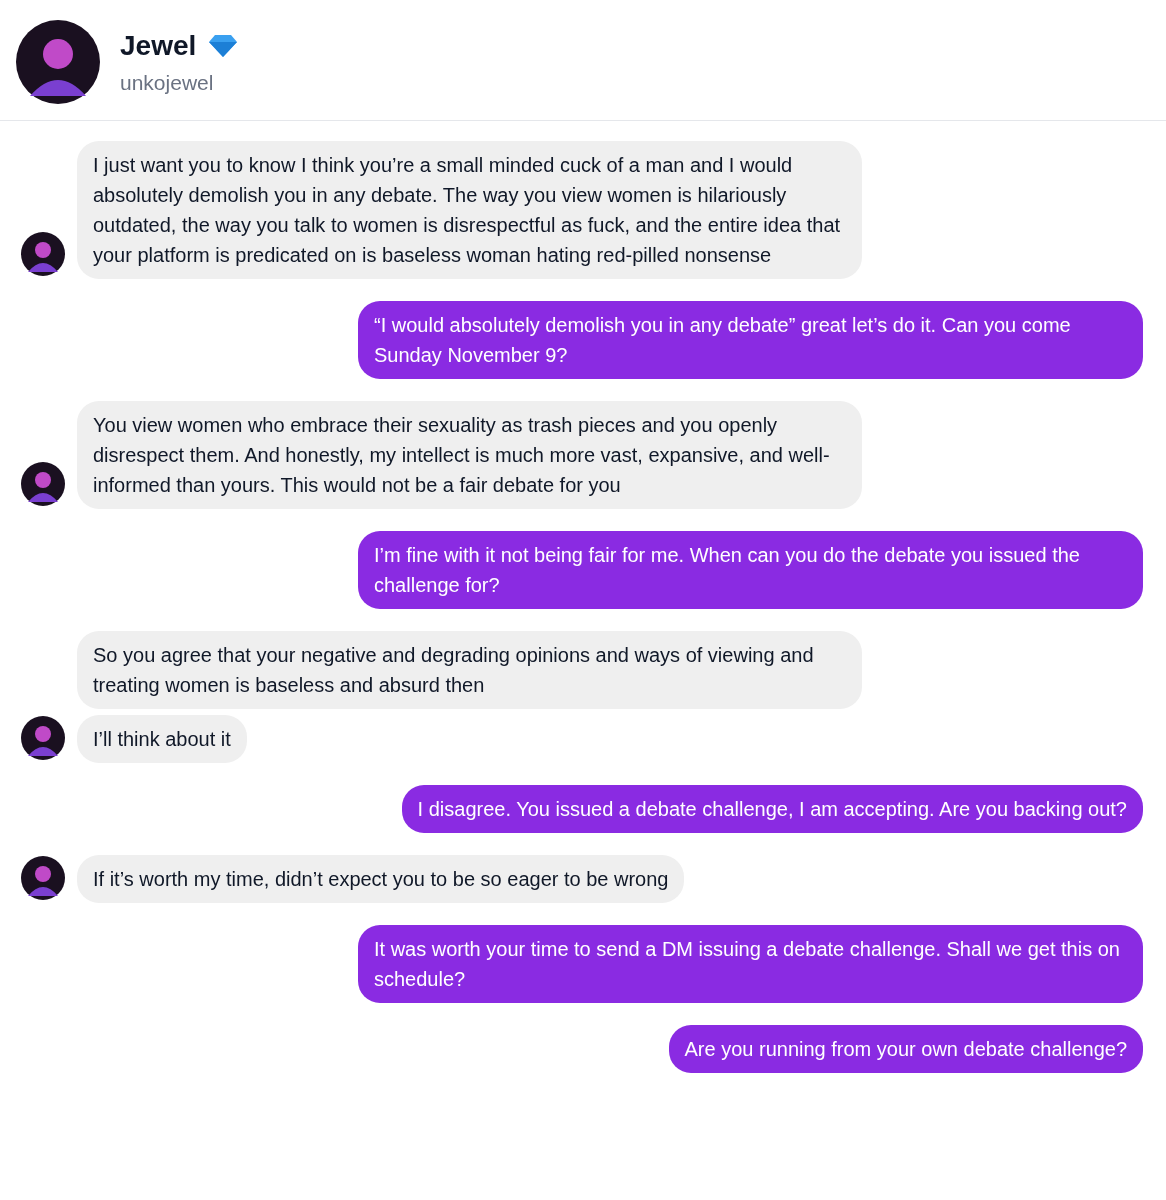 Image resolution: width=1166 pixels, height=1200 pixels. What do you see at coordinates (750, 340) in the screenshot?
I see `message-bubble: “I would absolutely demolish you in any debate” great let’s do it. Can you come Sunday November 9?` at bounding box center [750, 340].